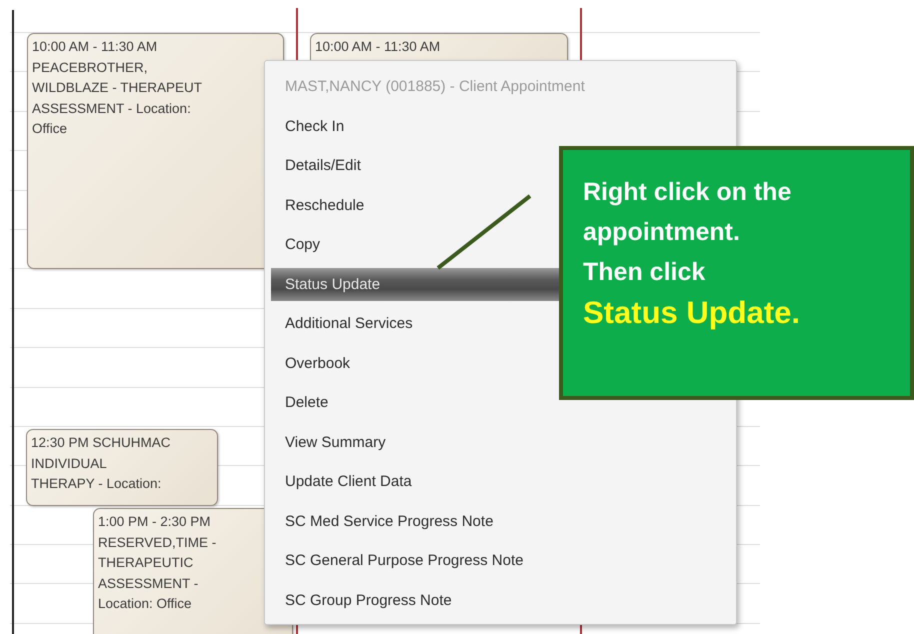  What do you see at coordinates (687, 192) in the screenshot?
I see `callout-text: Right click on the` at bounding box center [687, 192].